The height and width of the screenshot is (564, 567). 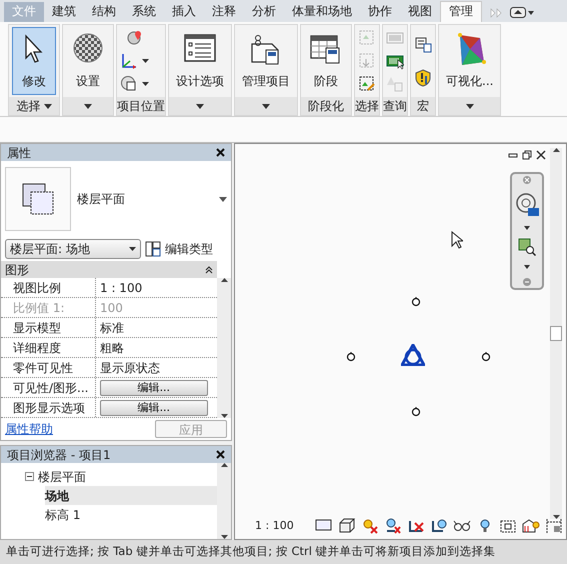 I want to click on edit-type-icon, so click(x=153, y=249).